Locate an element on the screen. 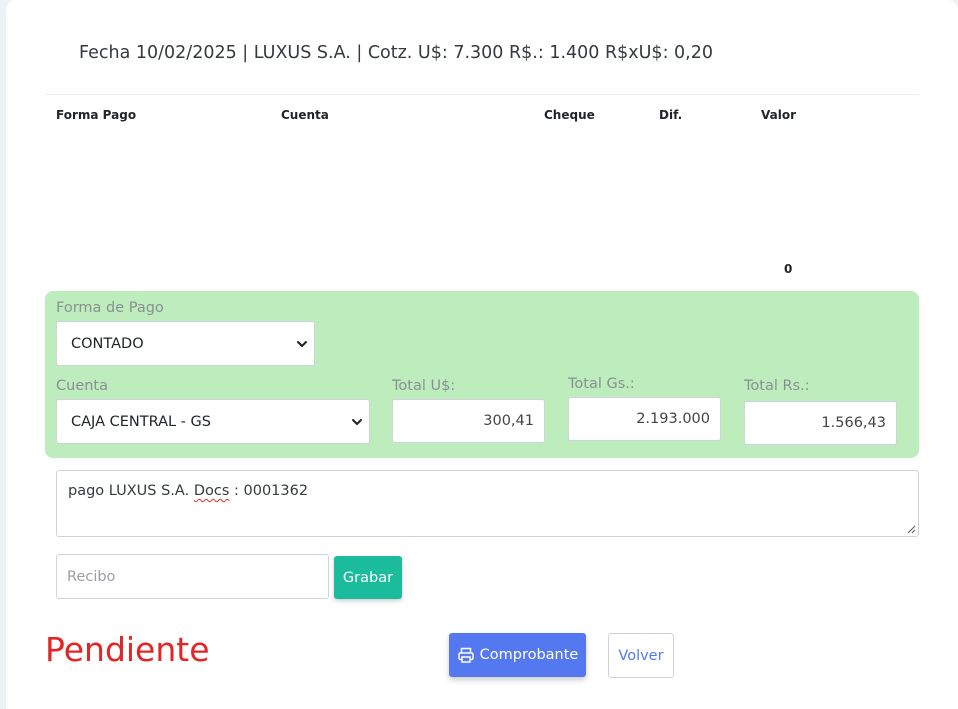 Image resolution: width=958 pixels, height=709 pixels. total-usd-label: Total U$: is located at coordinates (424, 386).